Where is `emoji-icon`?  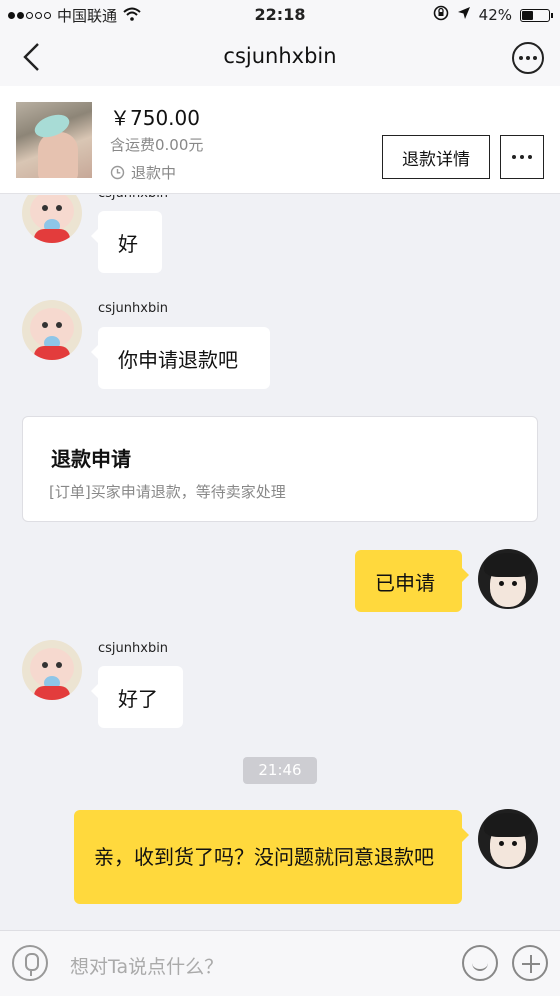 emoji-icon is located at coordinates (480, 963).